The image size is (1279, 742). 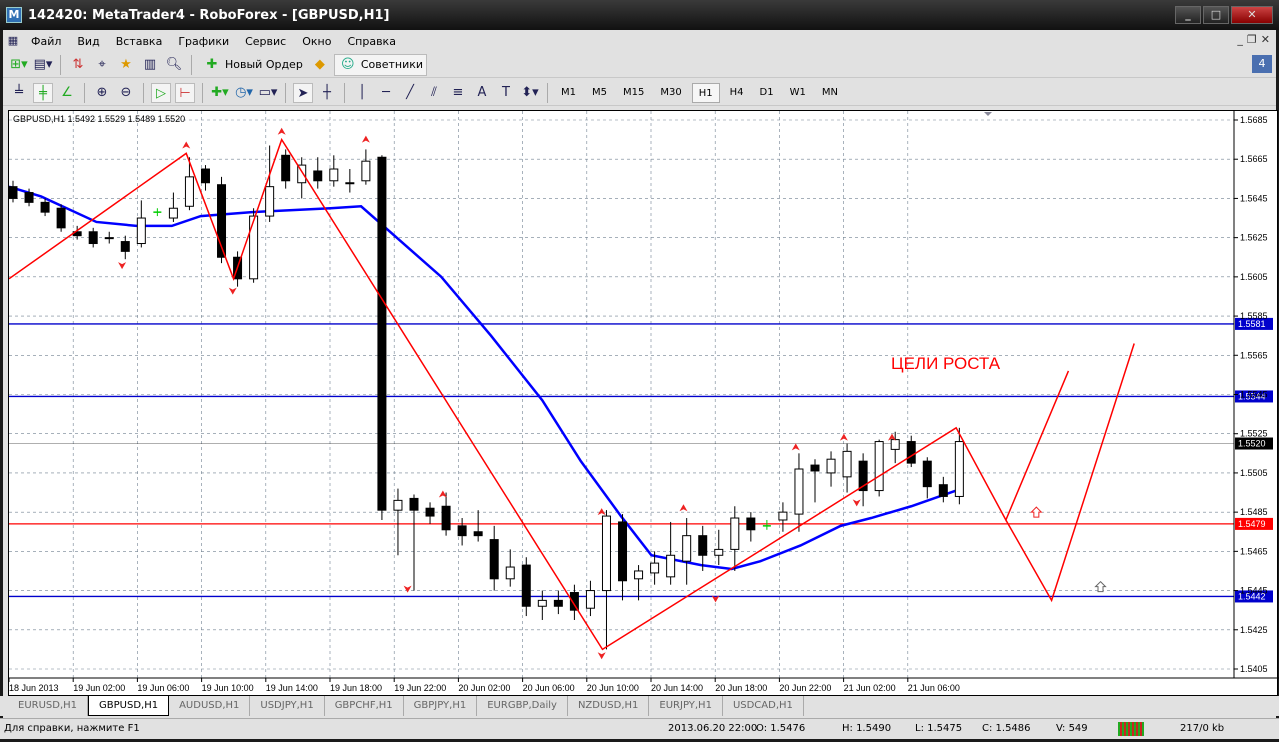 I want to click on chart-shift-icon: ⊢, so click(x=185, y=92).